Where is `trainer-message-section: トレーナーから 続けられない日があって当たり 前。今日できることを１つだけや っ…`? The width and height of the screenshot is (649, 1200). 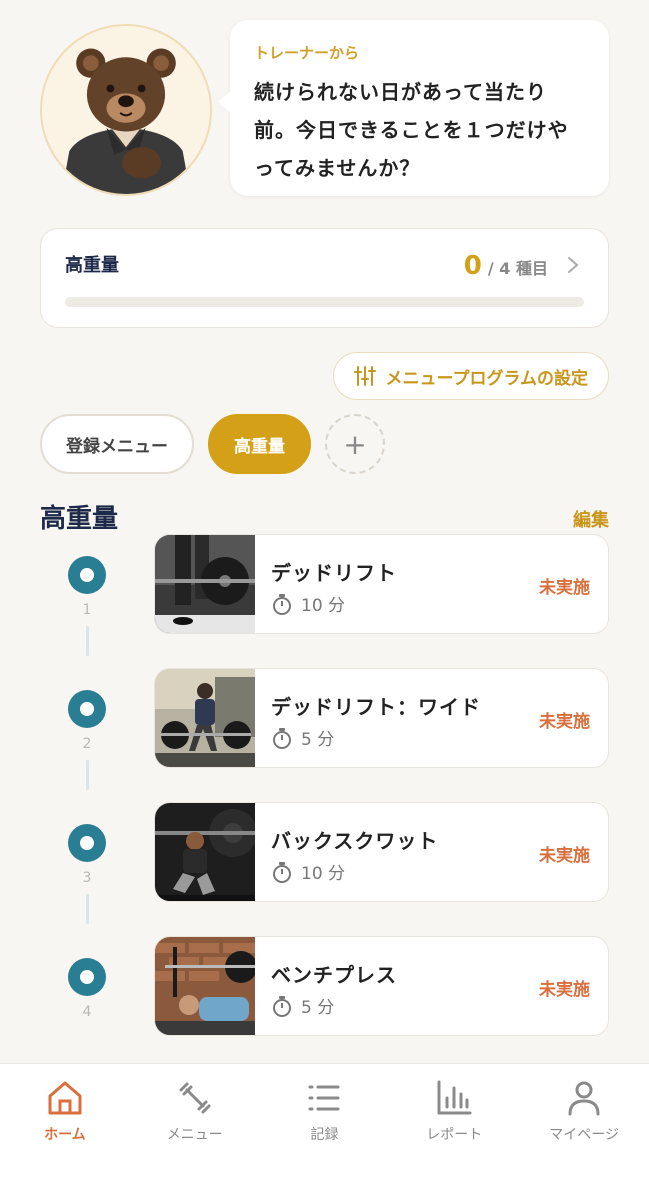
trainer-message-section: トレーナーから 続けられない日があって当たり 前。今日できることを１つだけや っ… is located at coordinates (324, 110).